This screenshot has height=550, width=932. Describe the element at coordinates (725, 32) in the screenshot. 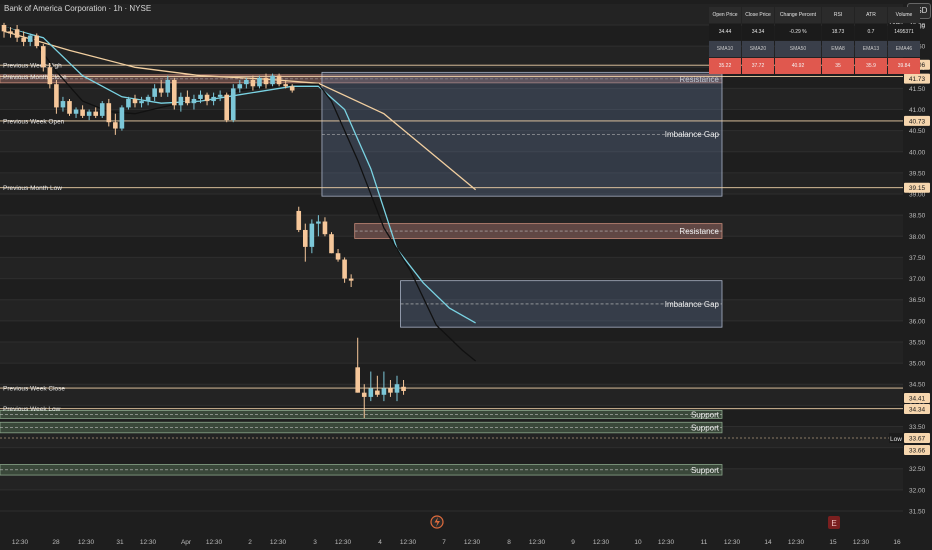

I see `stats-value-cell: 34.44` at that location.